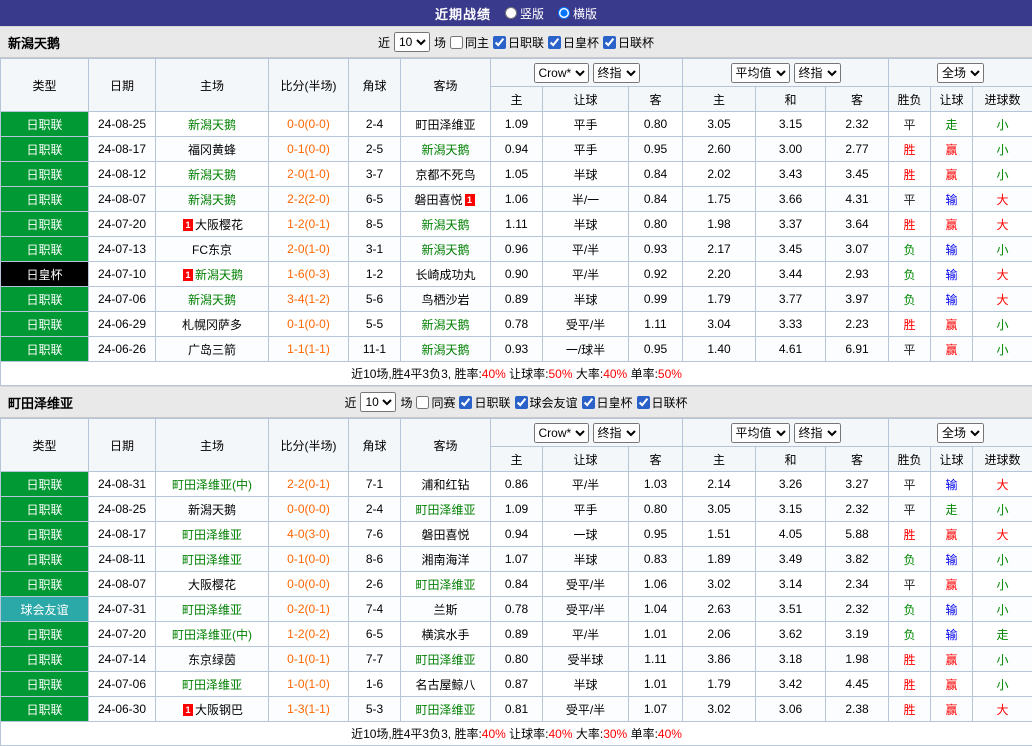 The width and height of the screenshot is (1032, 746). Describe the element at coordinates (212, 635) in the screenshot. I see `home-team-name: 町田泽维亚(中)` at that location.